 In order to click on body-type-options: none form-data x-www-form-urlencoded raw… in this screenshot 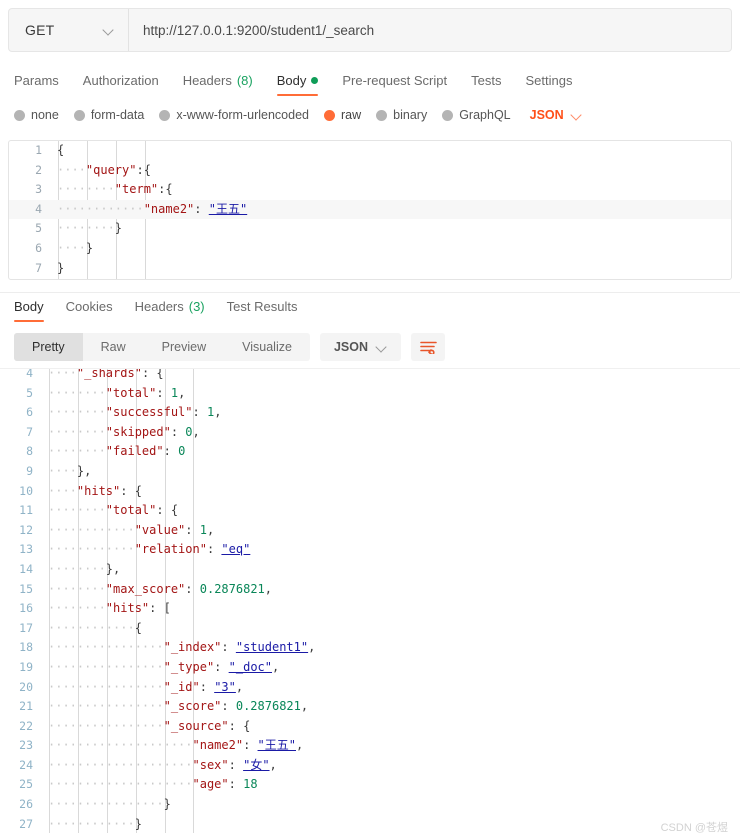, I will do `click(370, 115)`.